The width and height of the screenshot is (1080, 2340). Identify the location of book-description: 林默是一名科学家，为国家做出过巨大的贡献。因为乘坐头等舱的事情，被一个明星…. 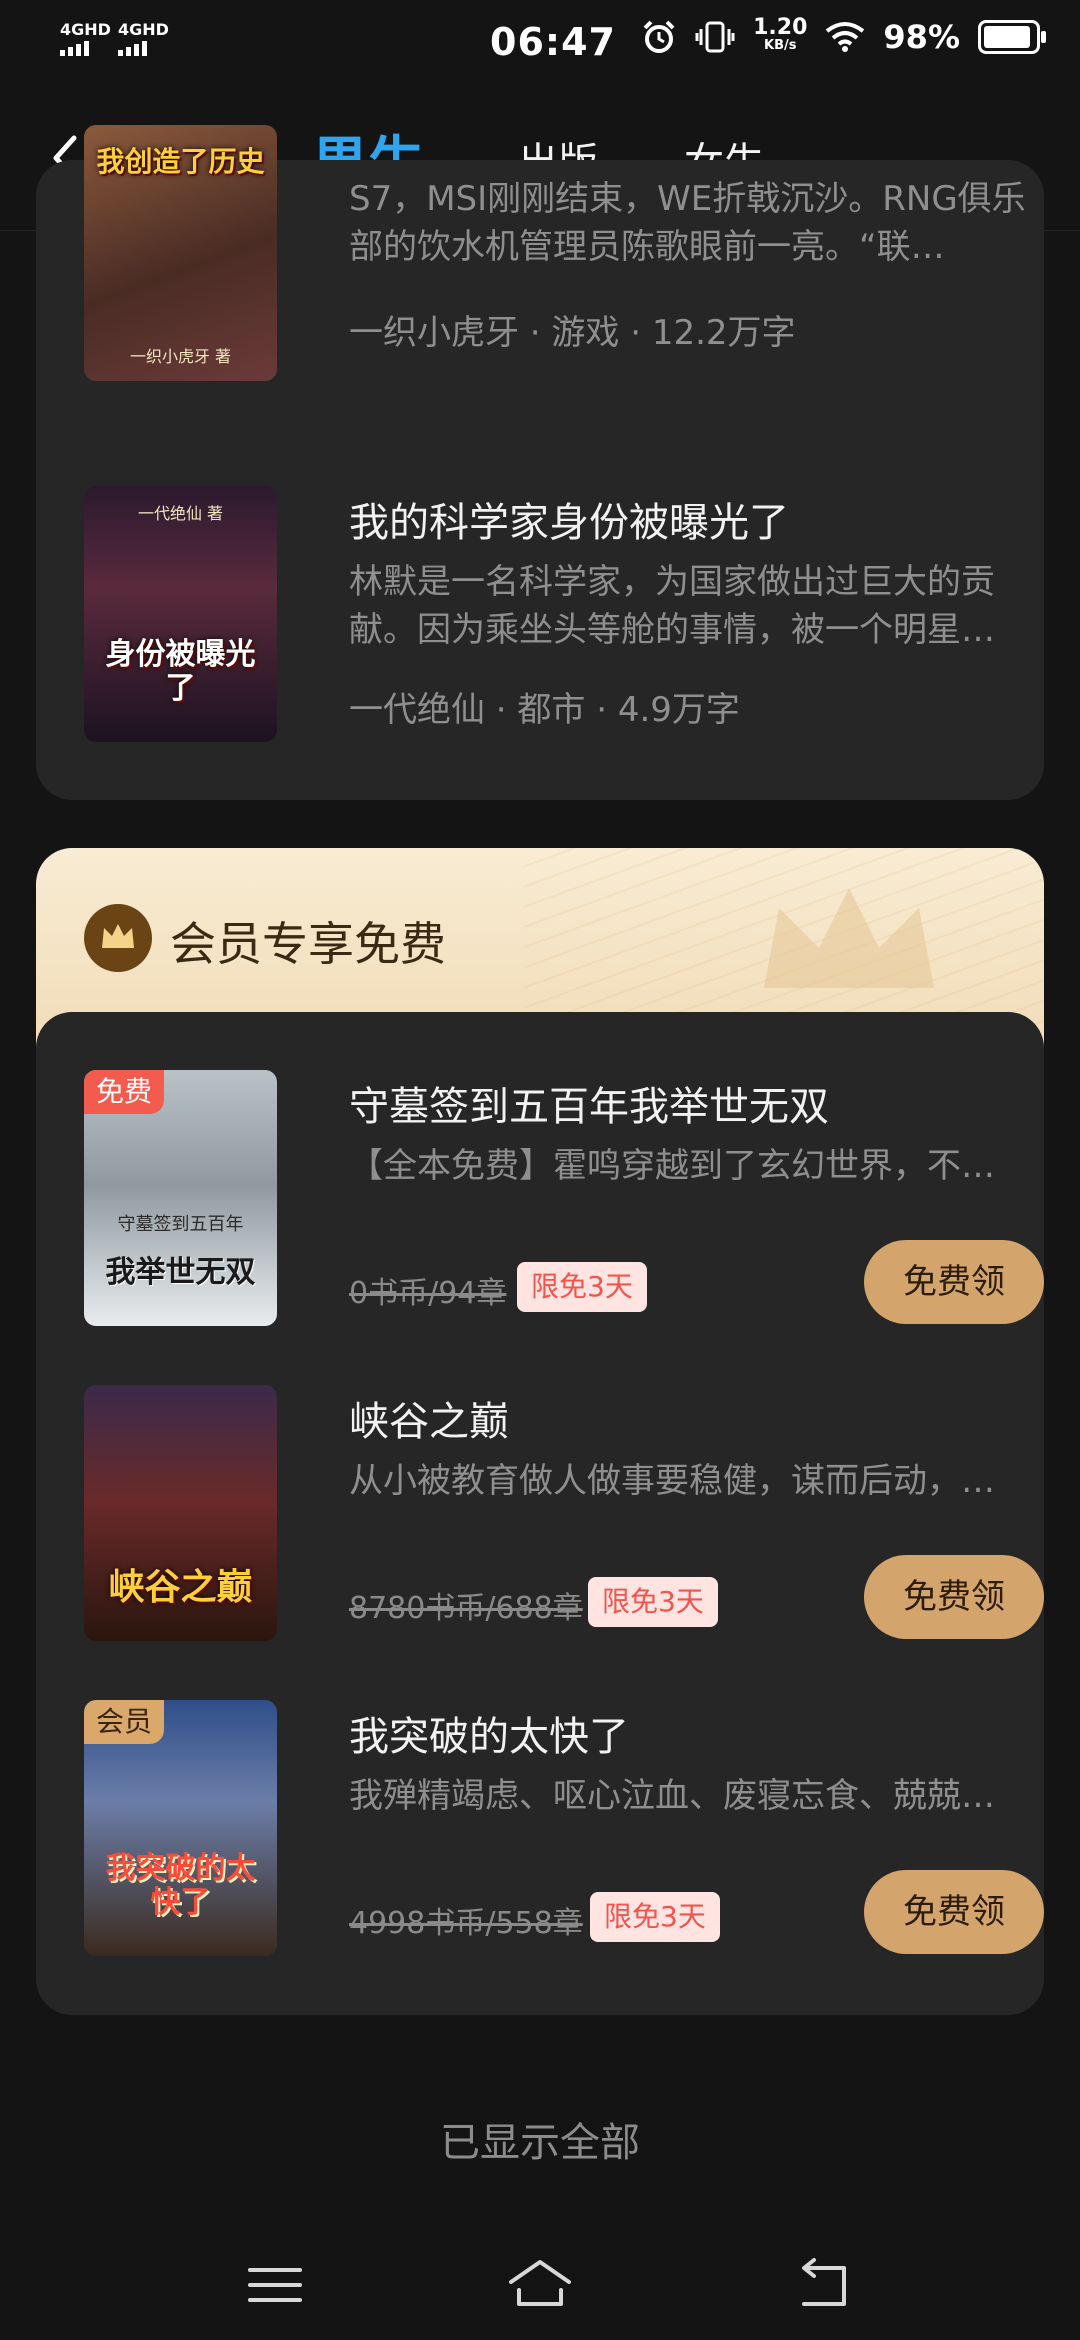
(672, 606).